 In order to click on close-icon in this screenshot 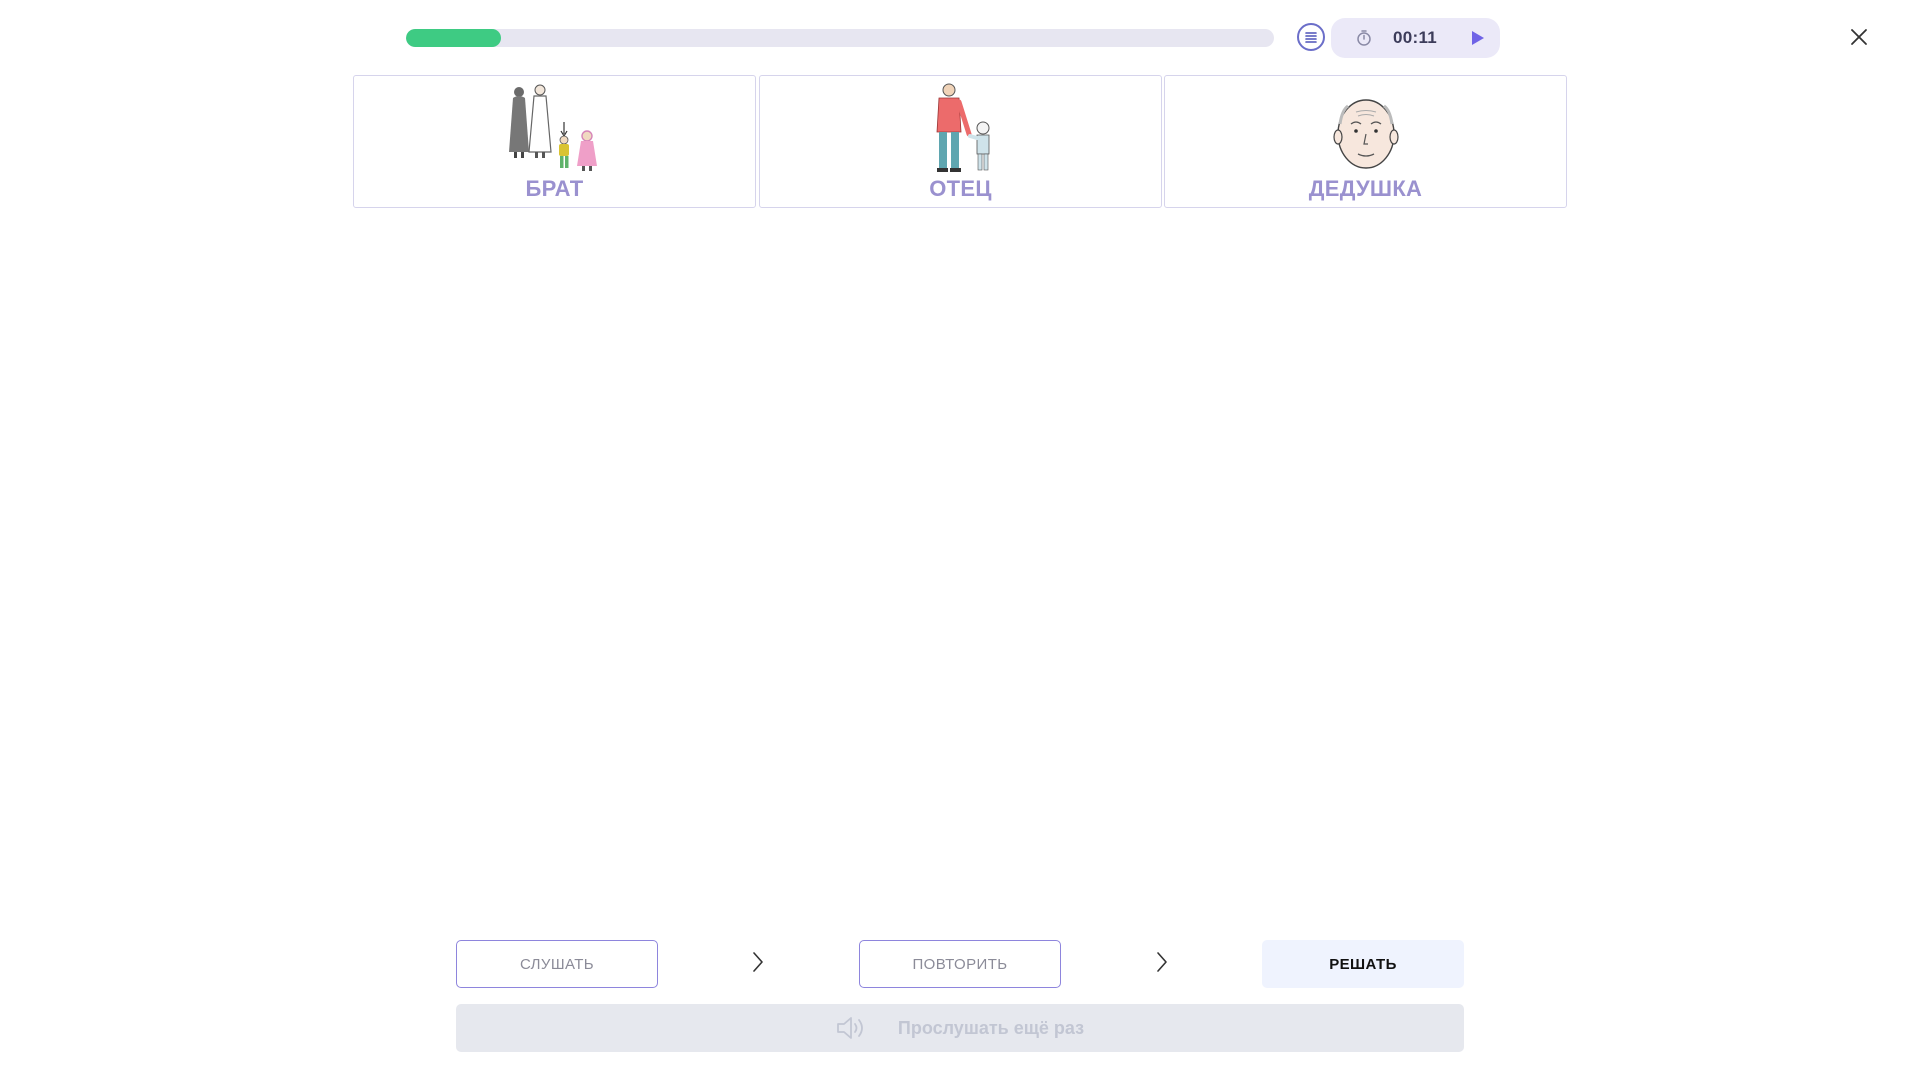, I will do `click(1859, 37)`.